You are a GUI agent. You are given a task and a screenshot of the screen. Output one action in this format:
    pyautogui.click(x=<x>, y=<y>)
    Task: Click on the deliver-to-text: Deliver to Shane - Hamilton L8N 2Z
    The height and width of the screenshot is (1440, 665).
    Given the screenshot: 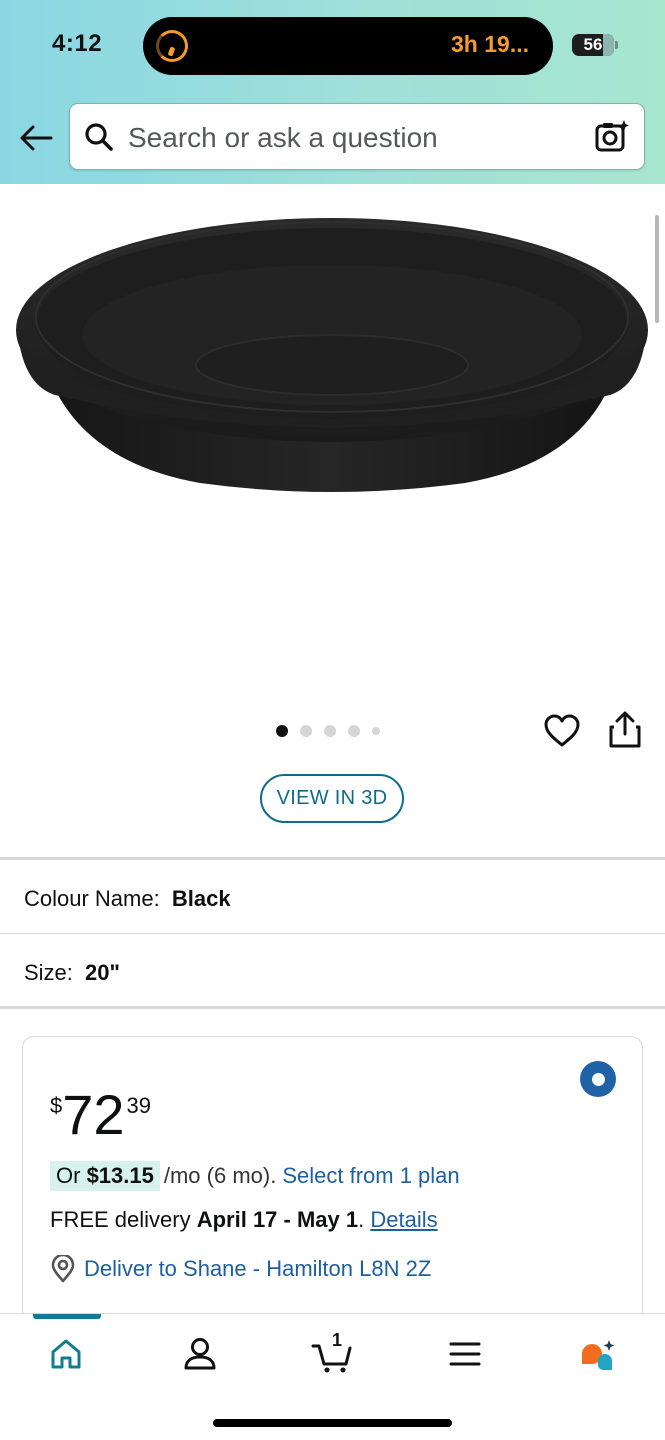 What is the action you would take?
    pyautogui.click(x=258, y=1268)
    